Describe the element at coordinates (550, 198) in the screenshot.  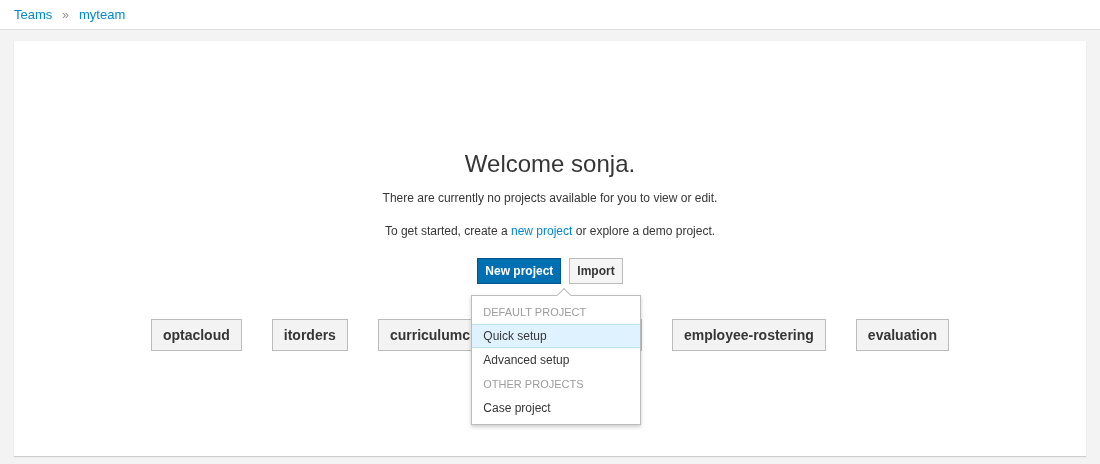
I see `empty-message: There are currently no projects available for you to view or edit.` at that location.